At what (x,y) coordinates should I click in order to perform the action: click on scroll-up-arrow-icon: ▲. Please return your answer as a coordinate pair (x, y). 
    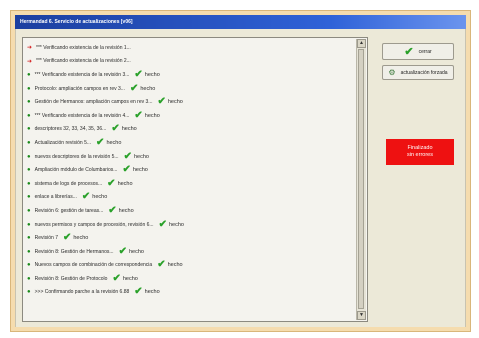
    Looking at the image, I should click on (361, 43).